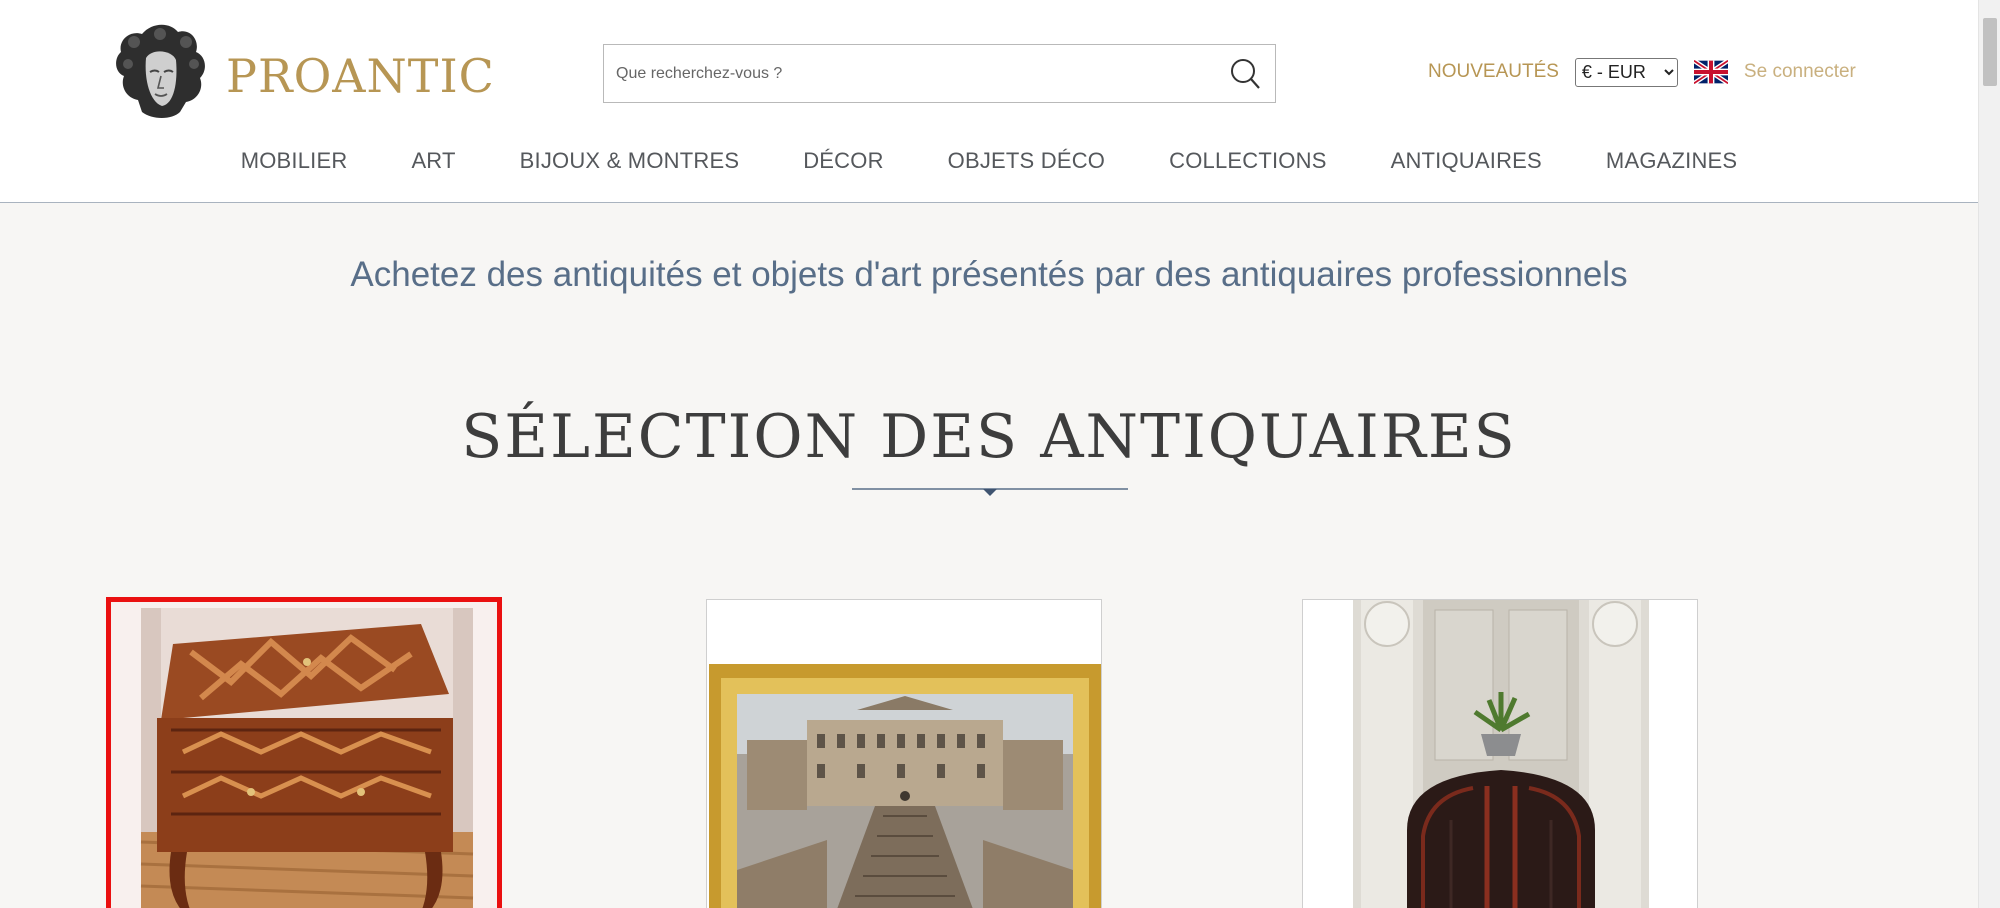 The height and width of the screenshot is (908, 2000). I want to click on scrollbar-thumb, so click(1990, 52).